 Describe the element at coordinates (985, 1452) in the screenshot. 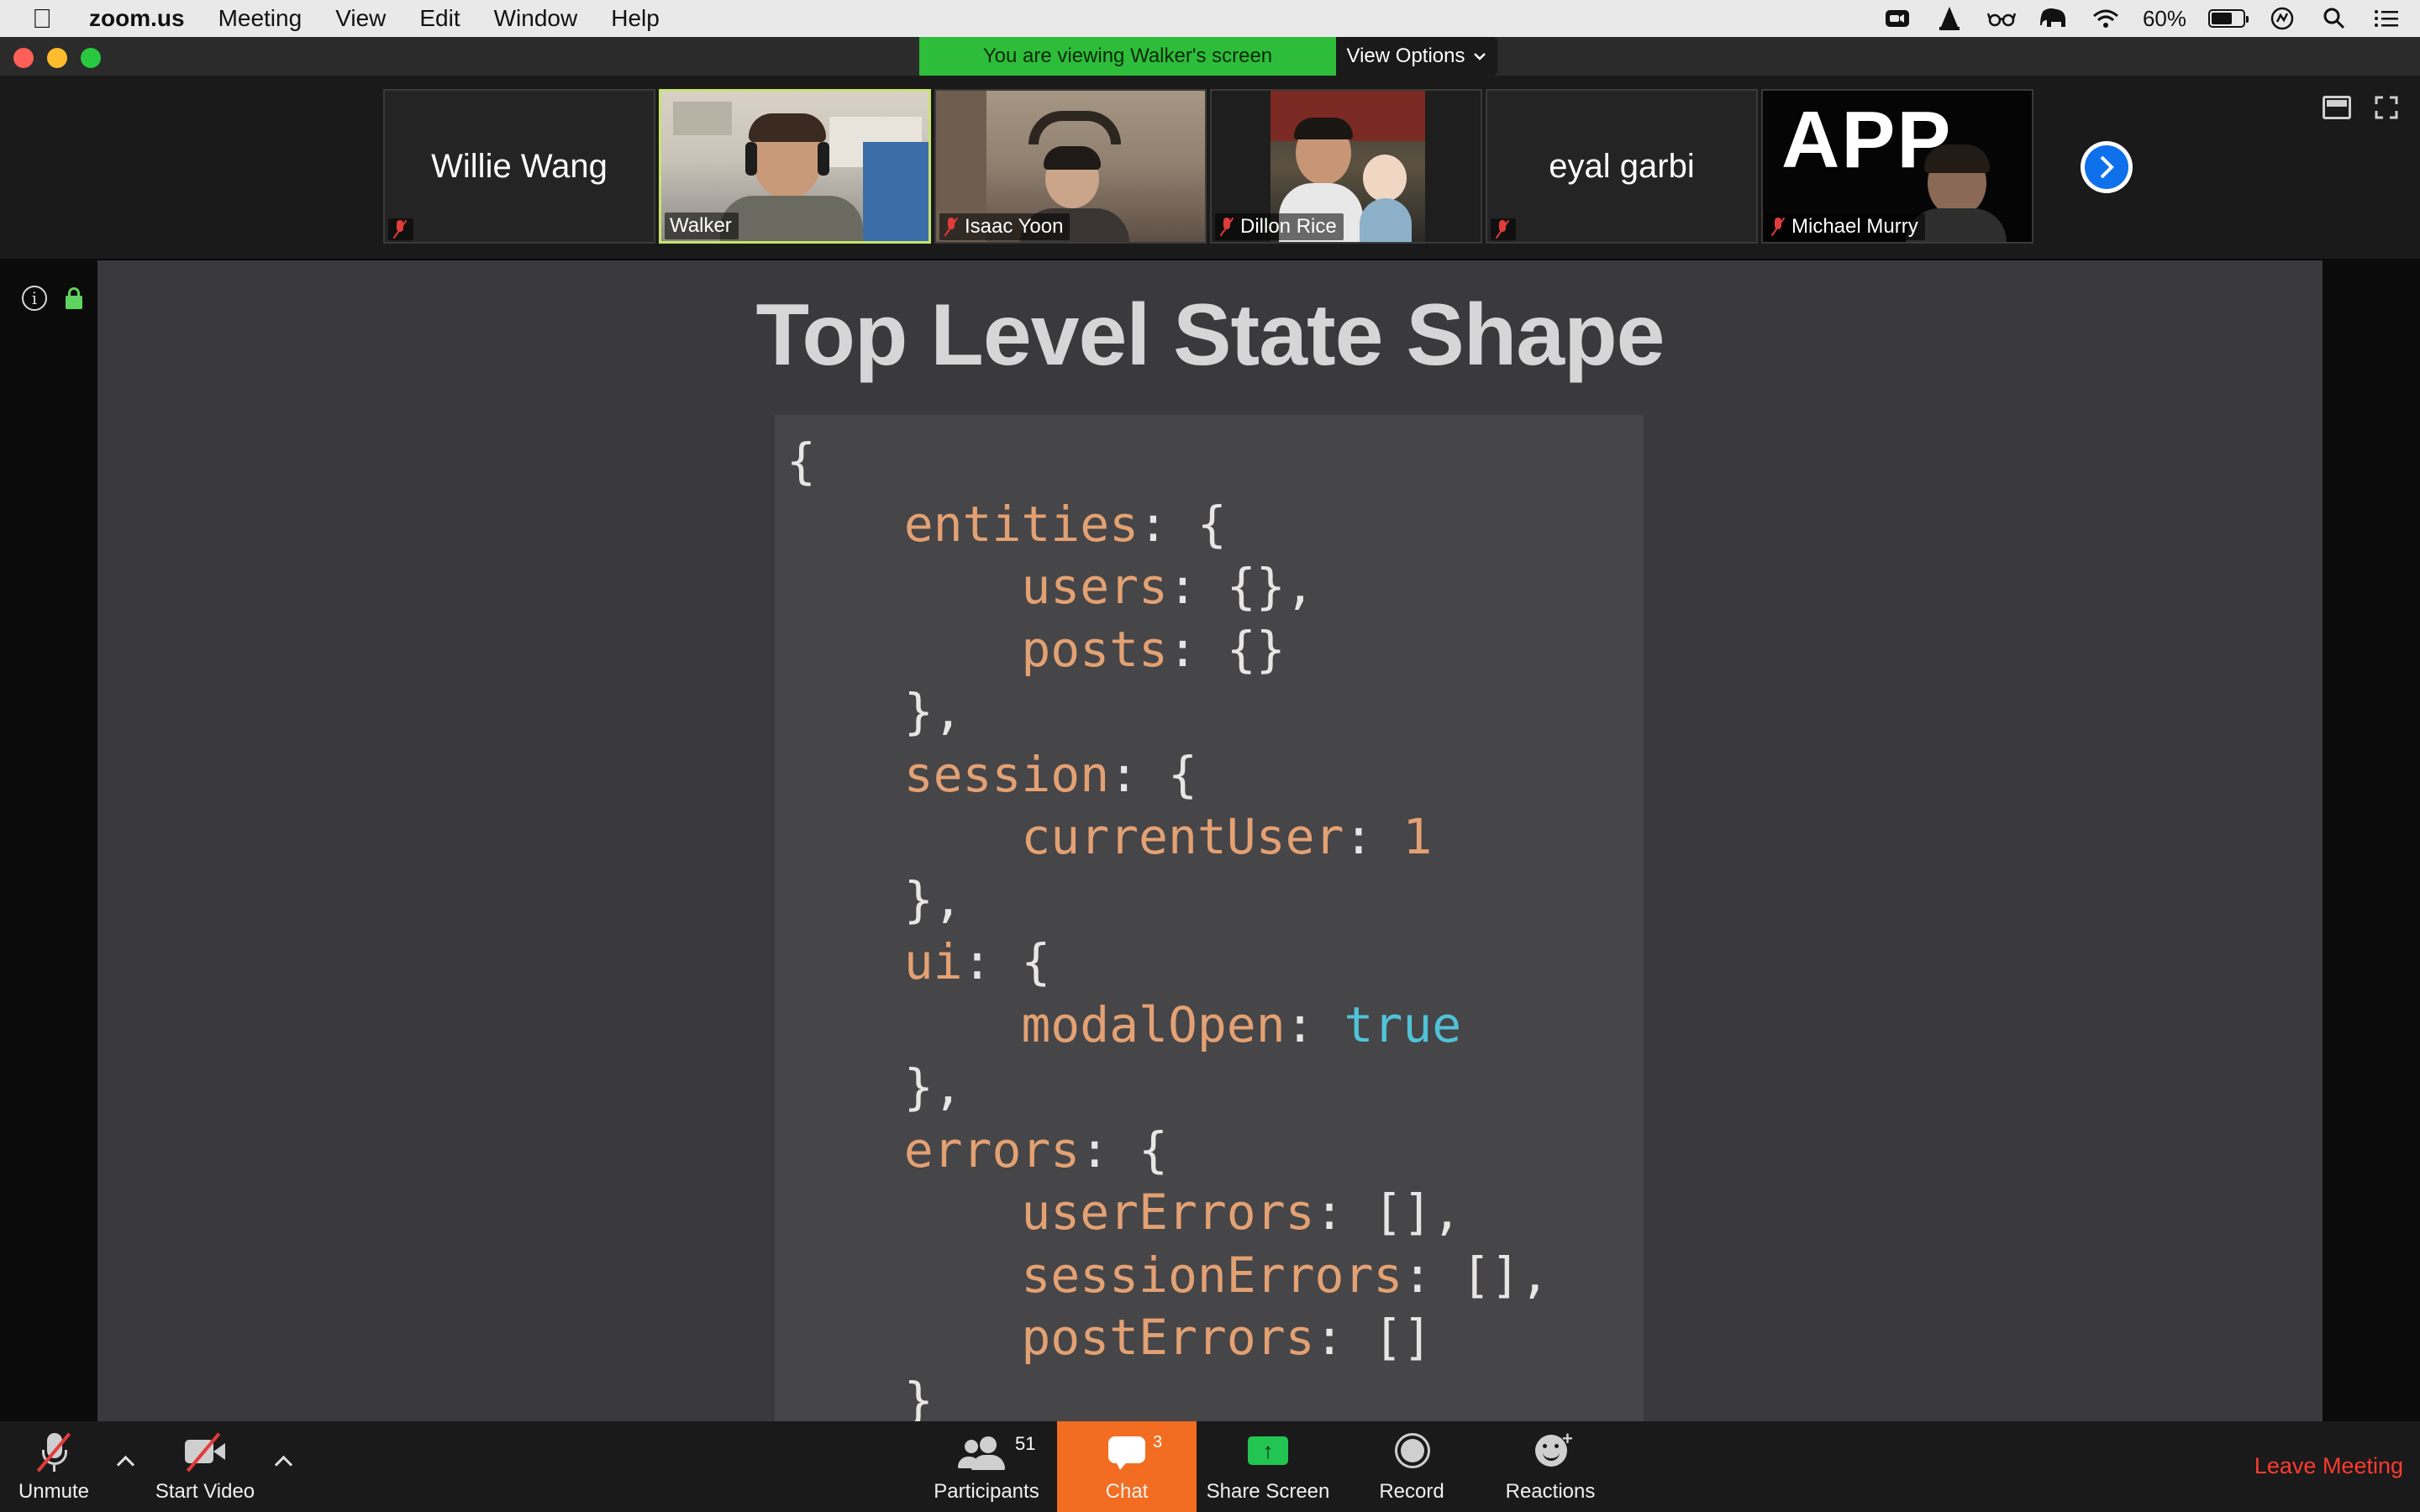

I see `participants-icon` at that location.